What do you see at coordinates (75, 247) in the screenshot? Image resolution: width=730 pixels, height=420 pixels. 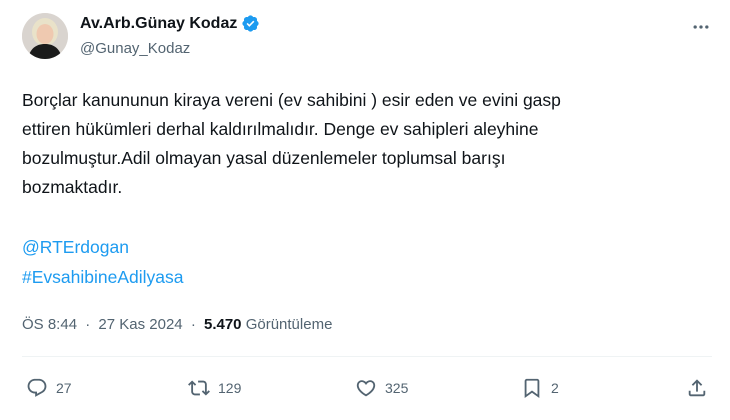 I see `mention-link: @RTErdogan` at bounding box center [75, 247].